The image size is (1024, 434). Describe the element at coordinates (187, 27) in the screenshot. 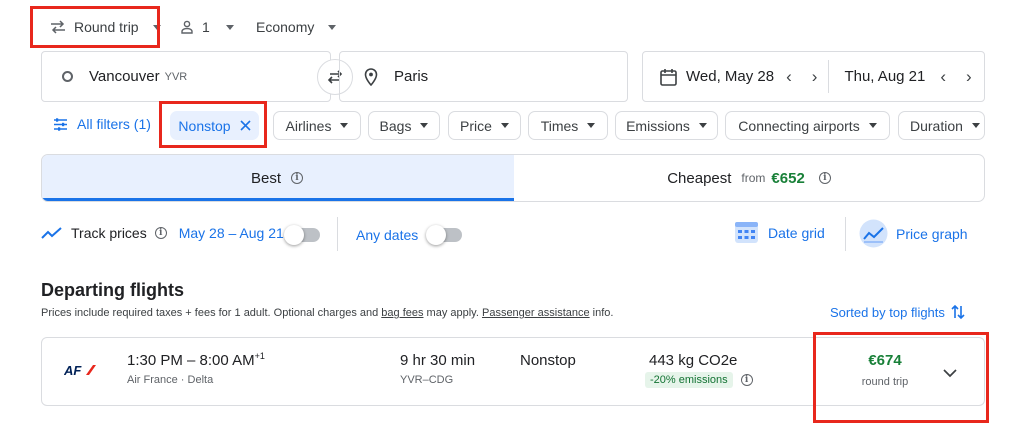

I see `person-icon` at that location.